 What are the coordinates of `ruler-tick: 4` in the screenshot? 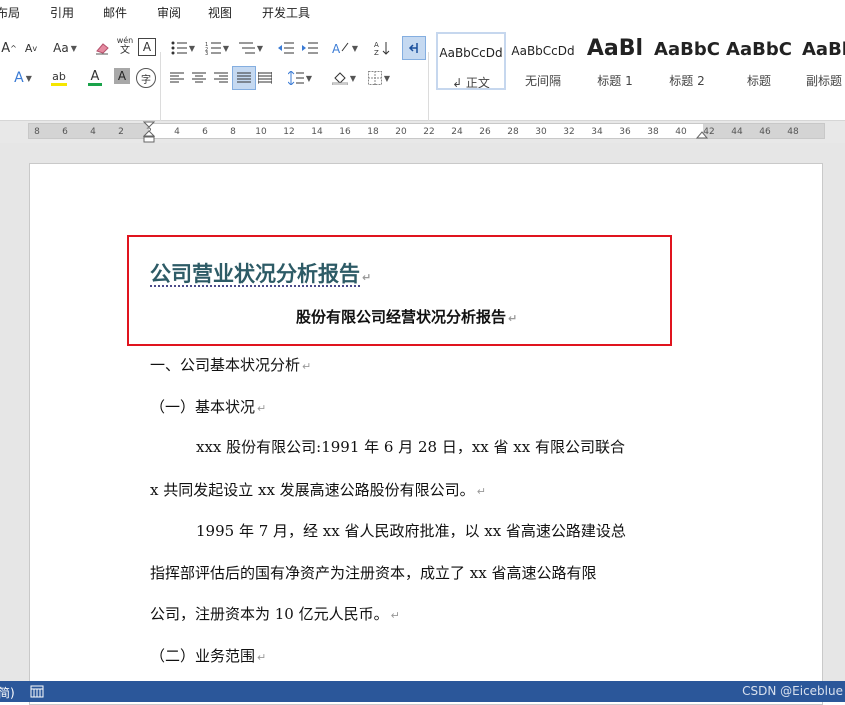 It's located at (93, 132).